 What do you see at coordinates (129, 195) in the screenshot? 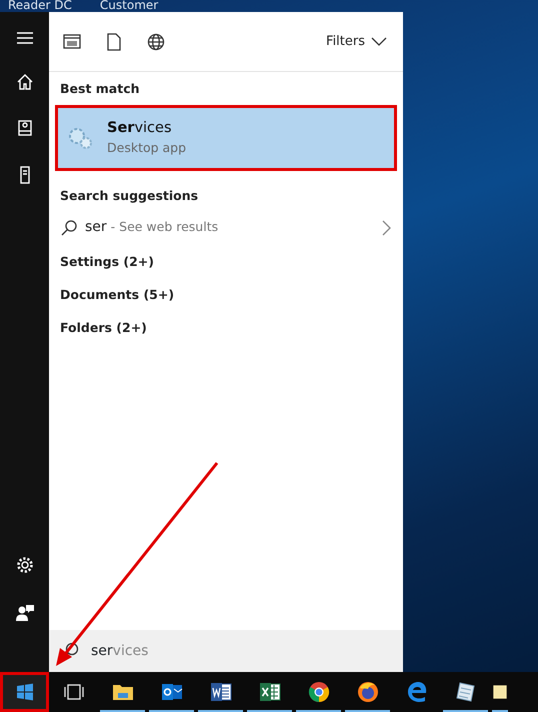
I see `section-heading: Search suggestions` at bounding box center [129, 195].